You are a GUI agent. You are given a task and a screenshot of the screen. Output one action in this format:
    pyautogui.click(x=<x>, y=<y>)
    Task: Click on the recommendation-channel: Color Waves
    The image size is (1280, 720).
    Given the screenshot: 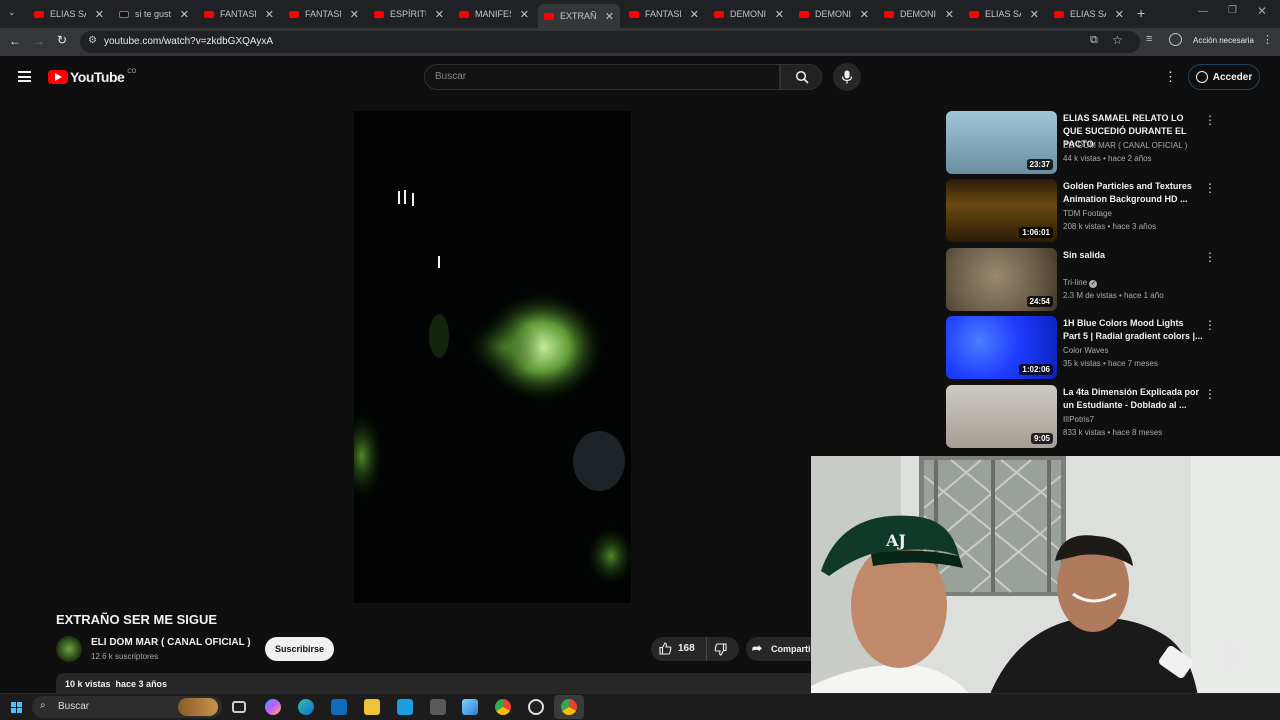 What is the action you would take?
    pyautogui.click(x=1086, y=350)
    